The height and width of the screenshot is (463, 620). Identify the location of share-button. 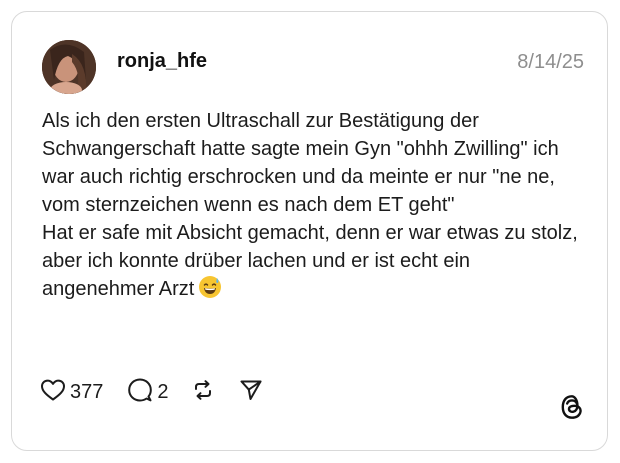
(251, 392).